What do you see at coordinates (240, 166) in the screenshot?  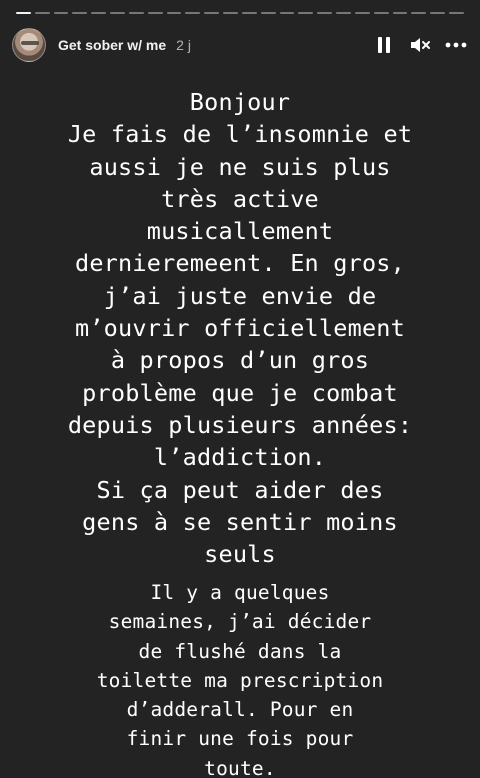 I see `story-text-line: aussi je ne suis plus` at bounding box center [240, 166].